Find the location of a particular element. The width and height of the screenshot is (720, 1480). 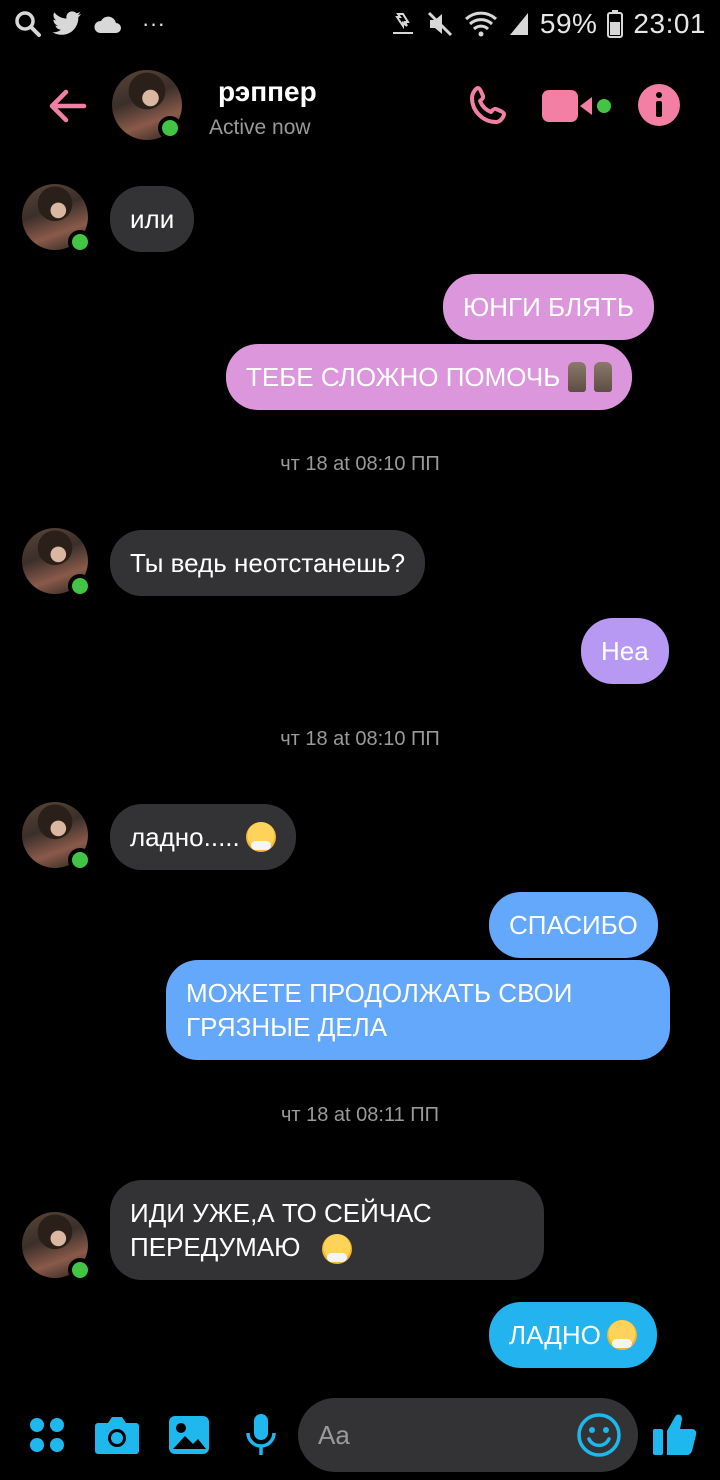

message-text: ЛАДНО is located at coordinates (555, 1335).